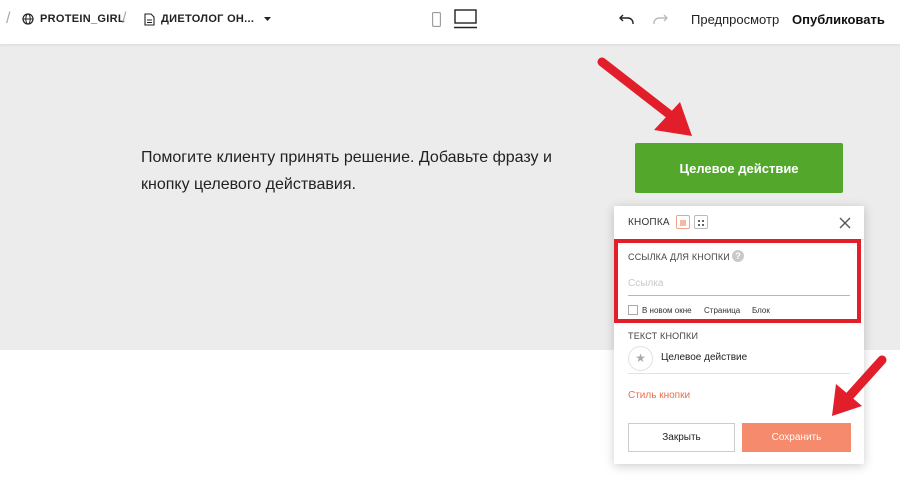 This screenshot has height=489, width=900. I want to click on publish-button: Опубликовать, so click(838, 19).